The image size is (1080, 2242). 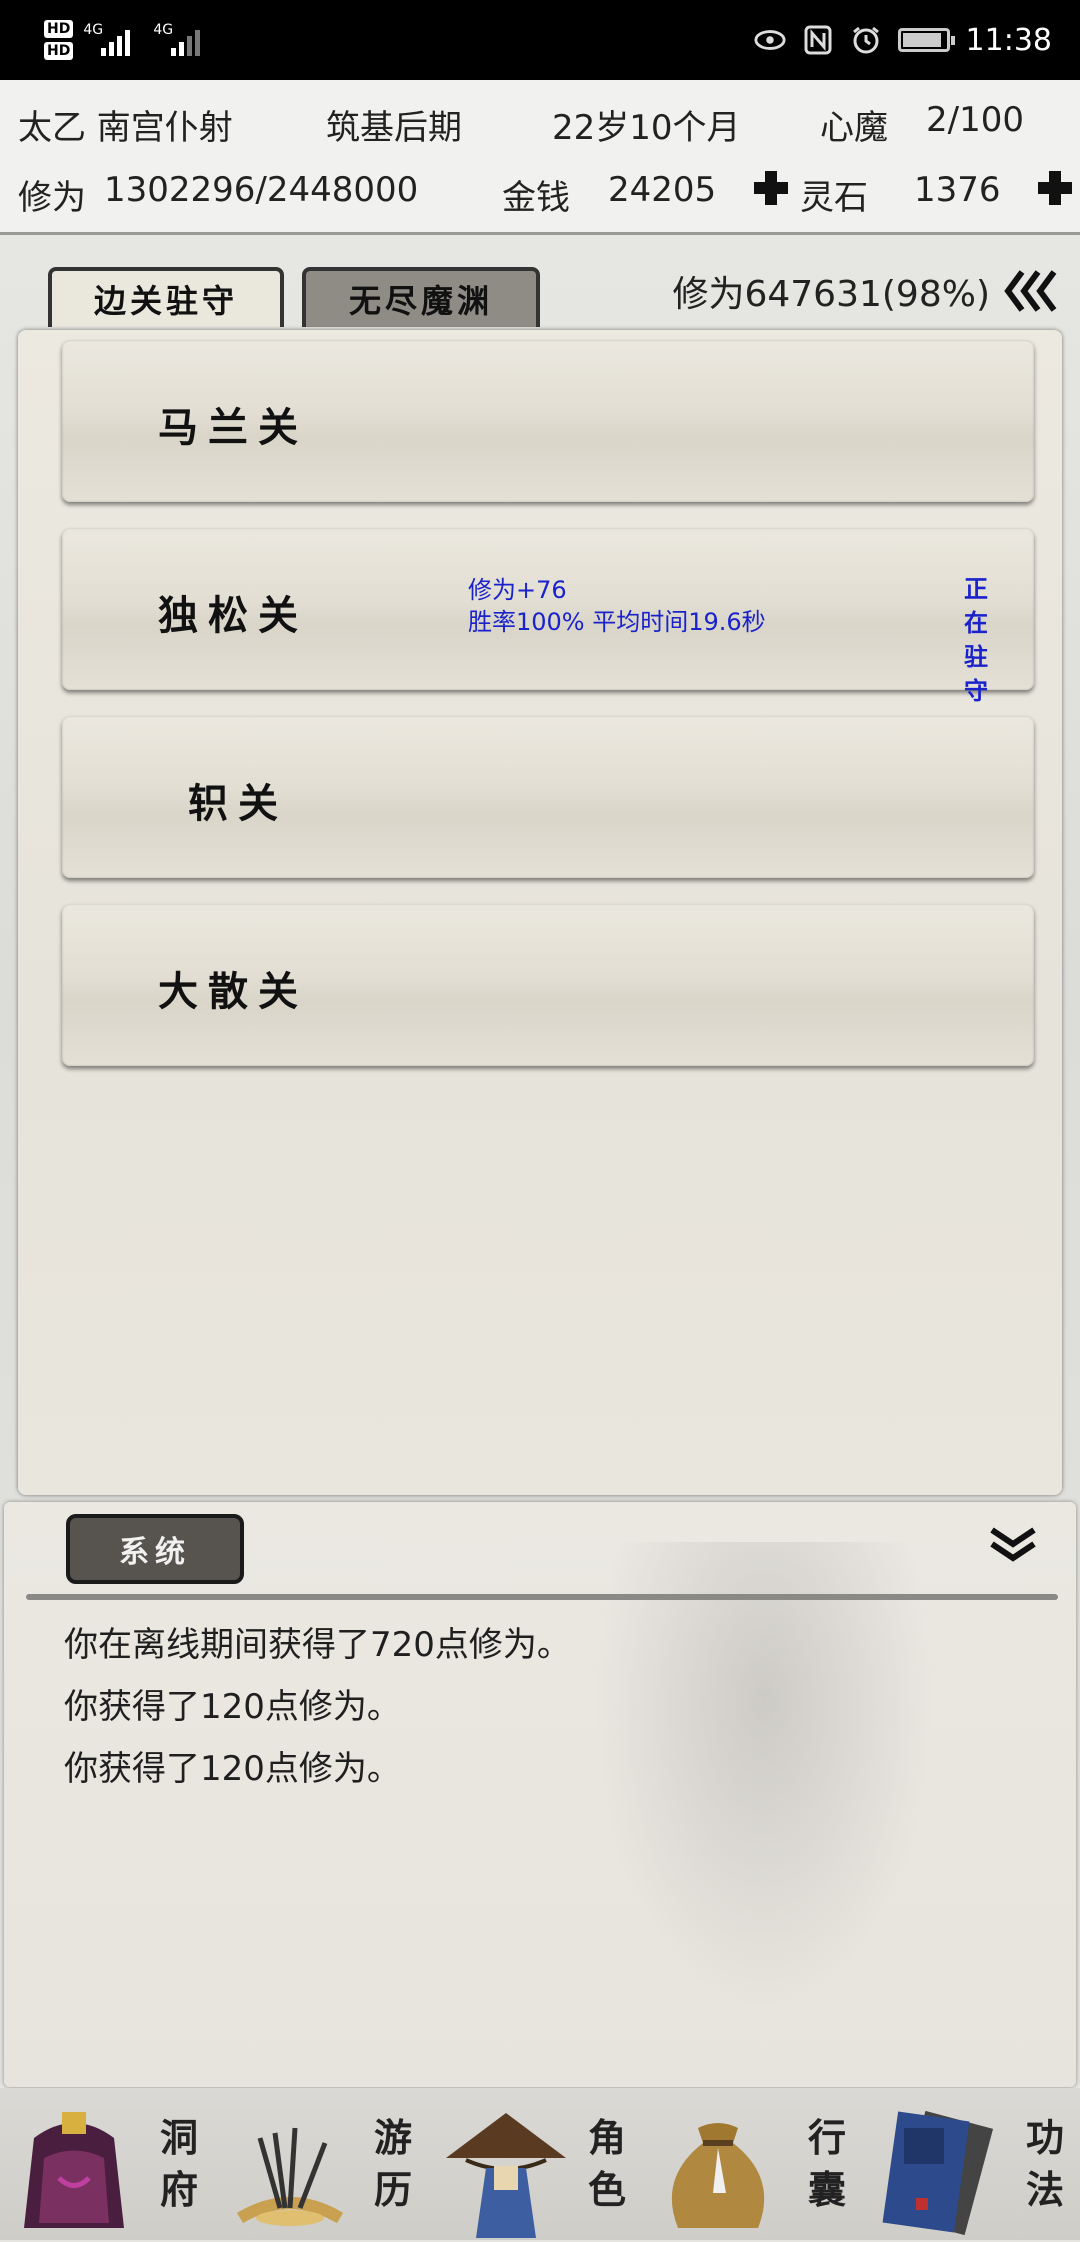 What do you see at coordinates (183, 40) in the screenshot?
I see `signal-2-icon: 4G` at bounding box center [183, 40].